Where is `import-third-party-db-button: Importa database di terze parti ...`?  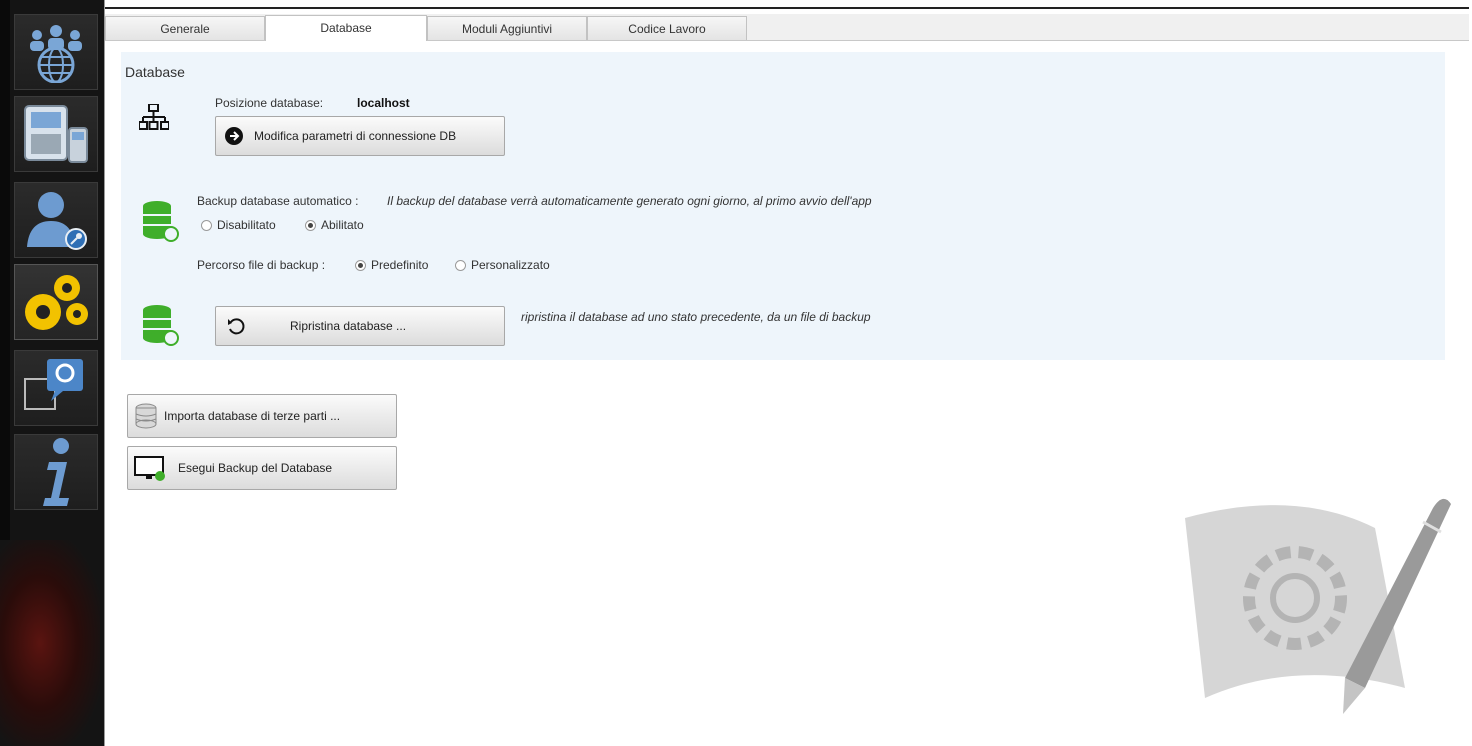
import-third-party-db-button: Importa database di terze parti ... is located at coordinates (262, 416).